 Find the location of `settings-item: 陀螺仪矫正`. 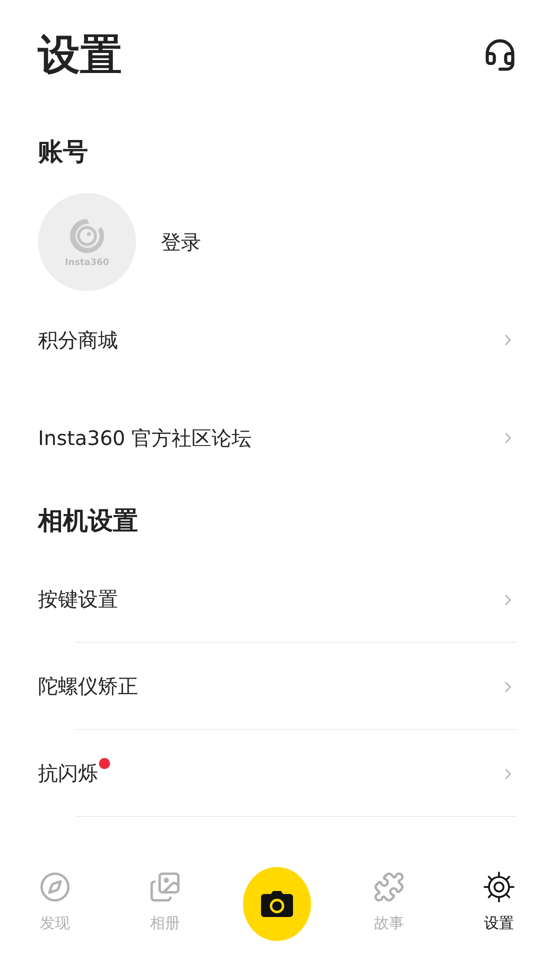

settings-item: 陀螺仪矫正 is located at coordinates (88, 686).